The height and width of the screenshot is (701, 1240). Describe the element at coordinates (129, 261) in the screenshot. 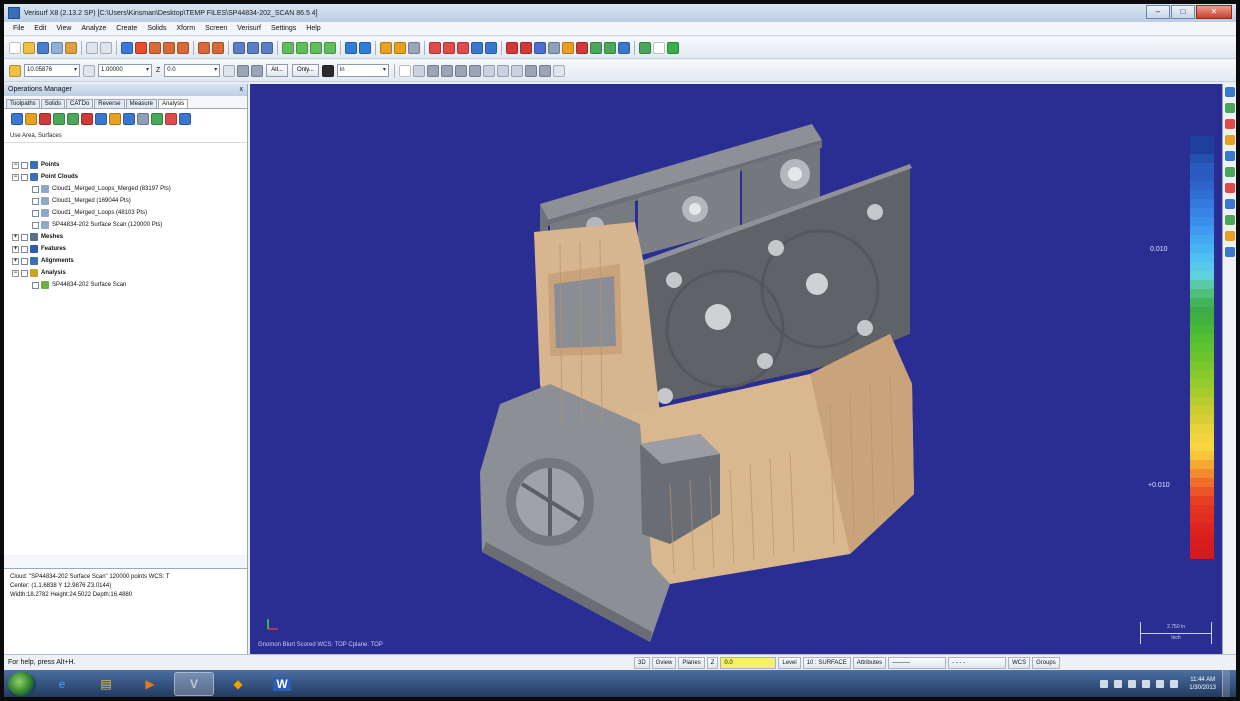

I see `tree-item-alignments: + Alignments` at that location.